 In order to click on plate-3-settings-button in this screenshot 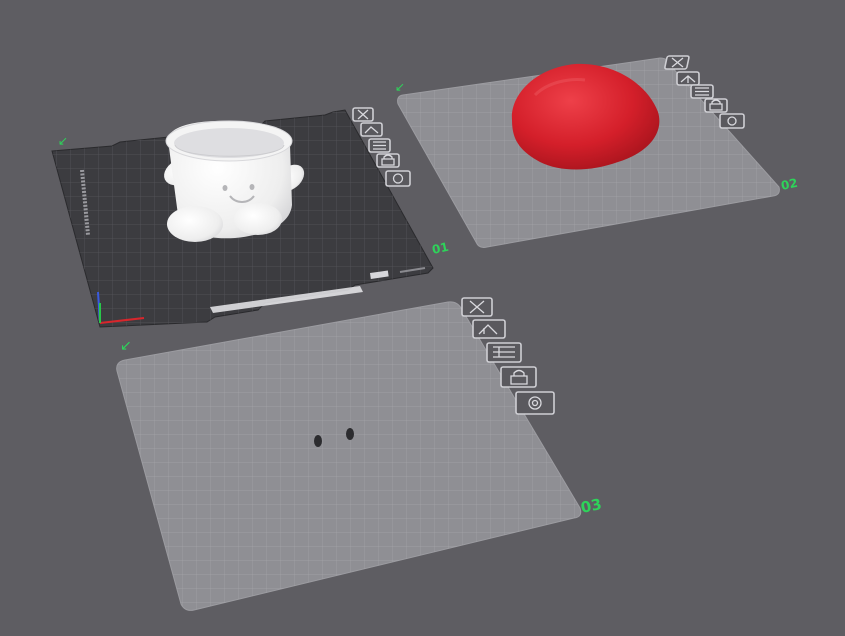, I will do `click(535, 403)`.